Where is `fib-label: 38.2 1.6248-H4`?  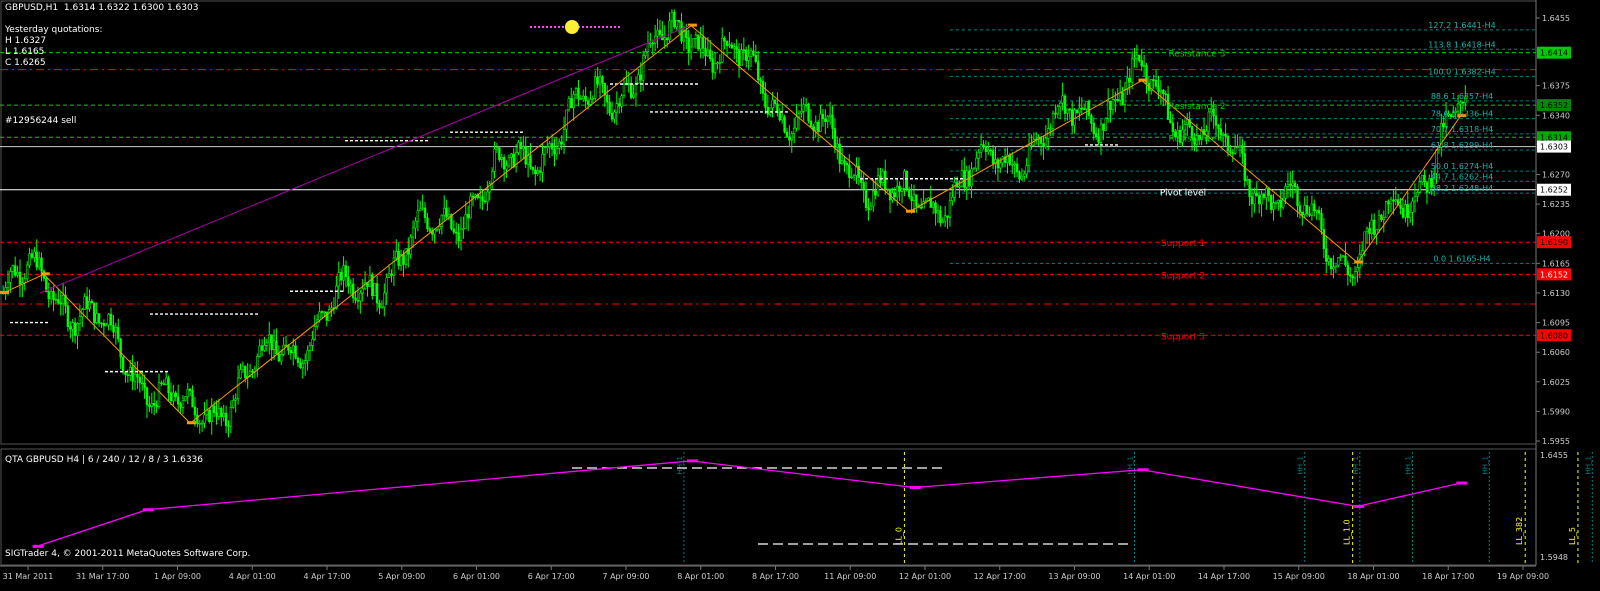 fib-label: 38.2 1.6248-H4 is located at coordinates (1462, 188).